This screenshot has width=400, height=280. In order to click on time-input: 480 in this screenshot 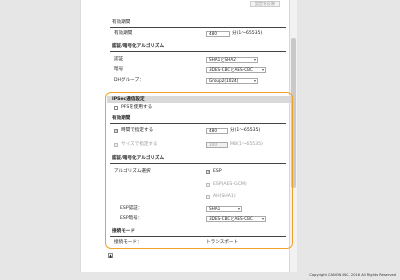, I will do `click(217, 131)`.